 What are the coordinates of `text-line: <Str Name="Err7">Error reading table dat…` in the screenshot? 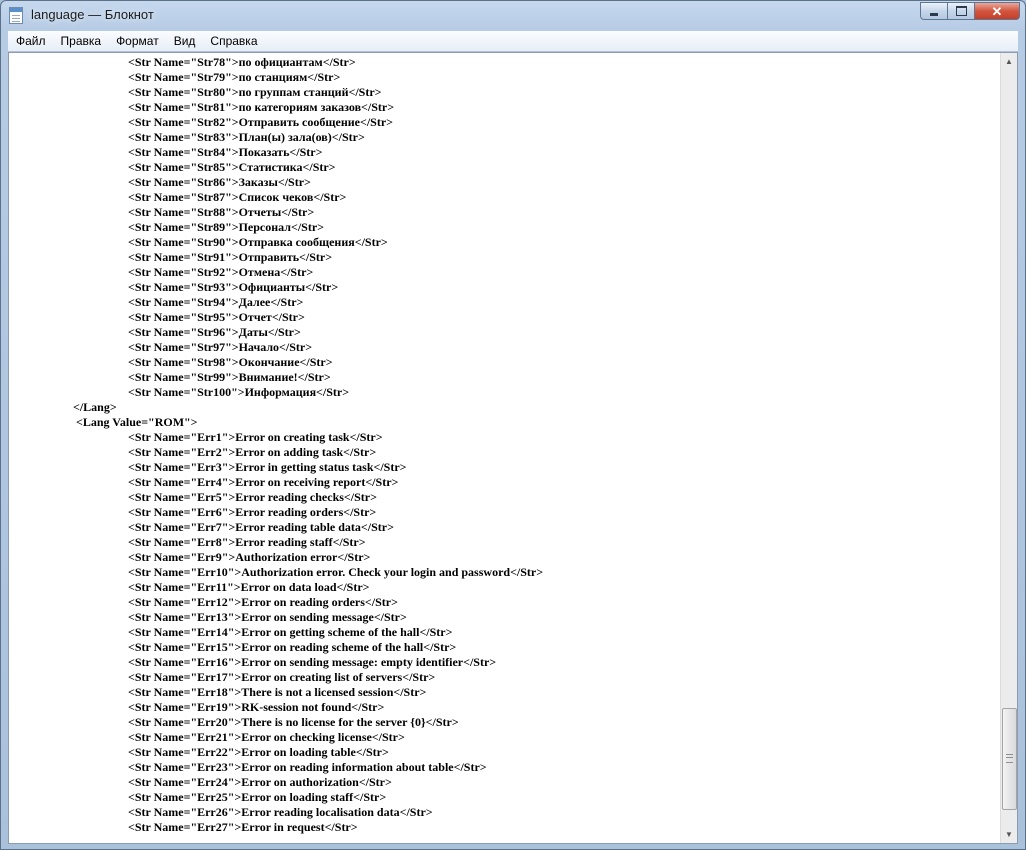 It's located at (261, 527).